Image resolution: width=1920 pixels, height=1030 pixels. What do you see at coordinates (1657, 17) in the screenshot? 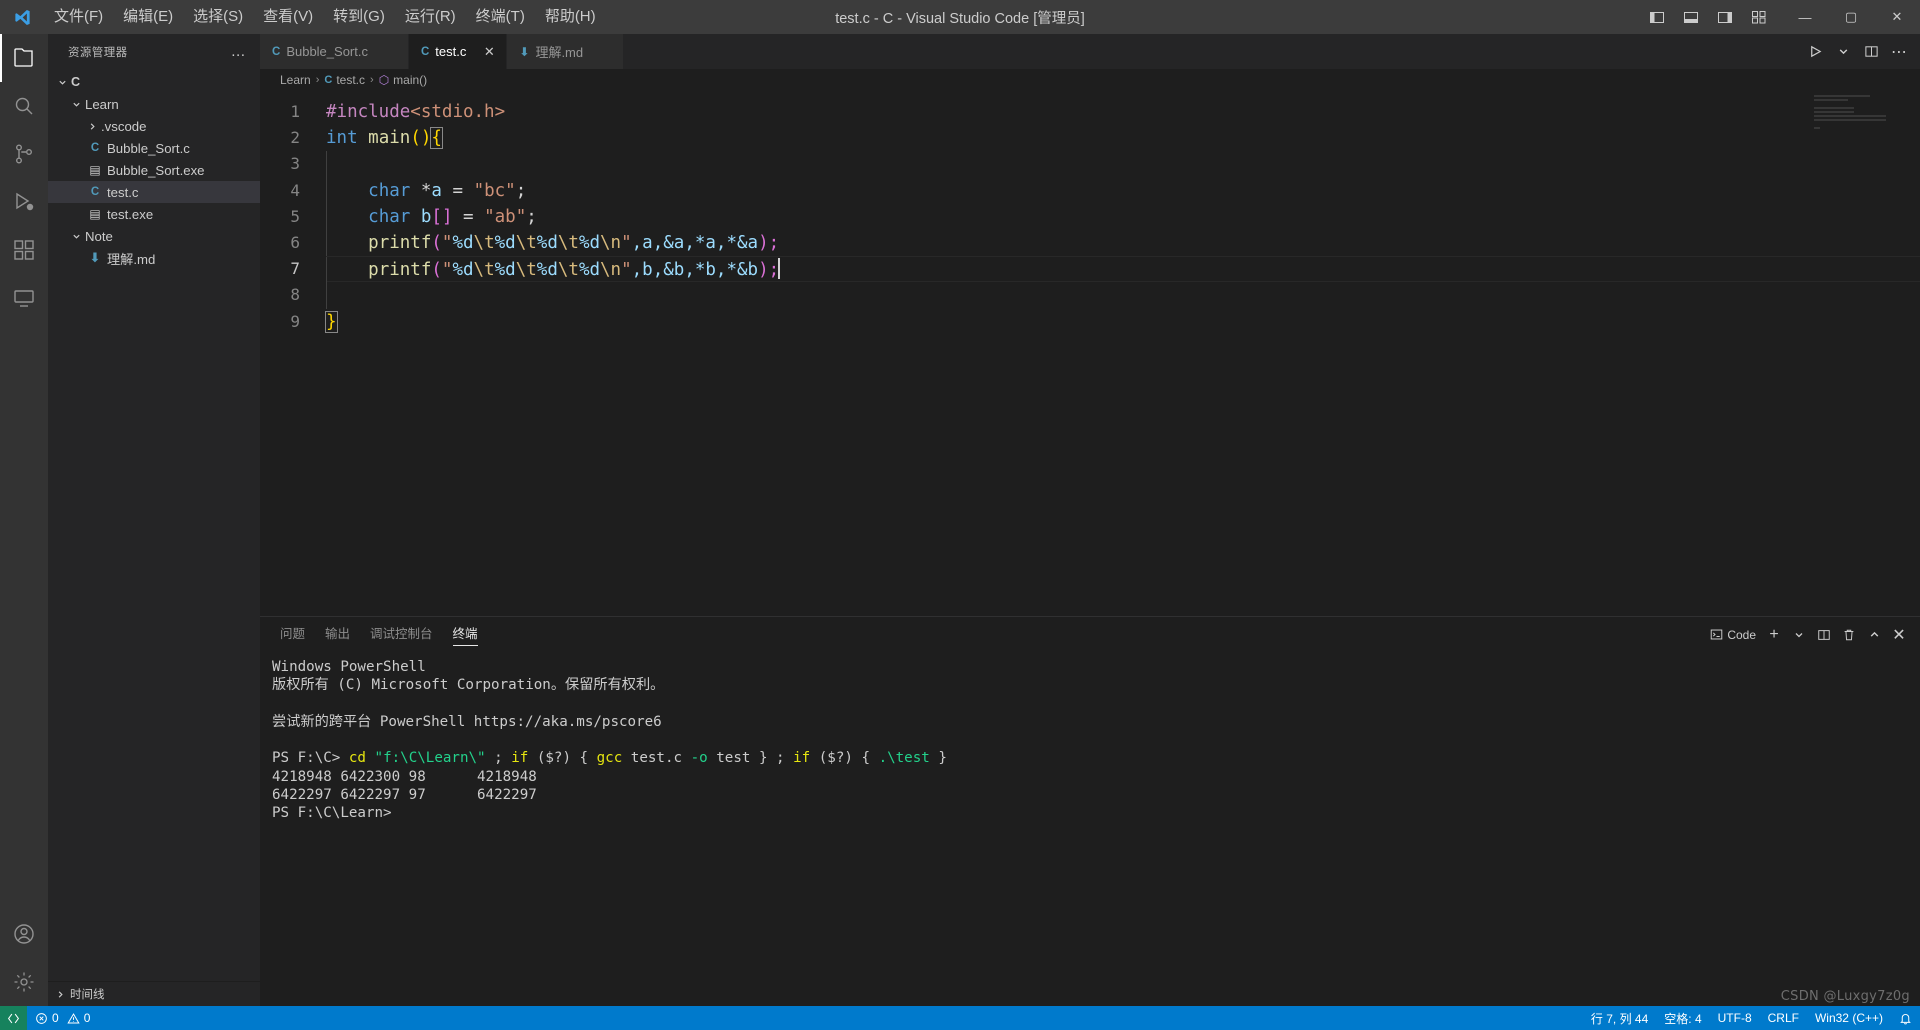
I see `toggle-primary-sidebar-icon` at bounding box center [1657, 17].